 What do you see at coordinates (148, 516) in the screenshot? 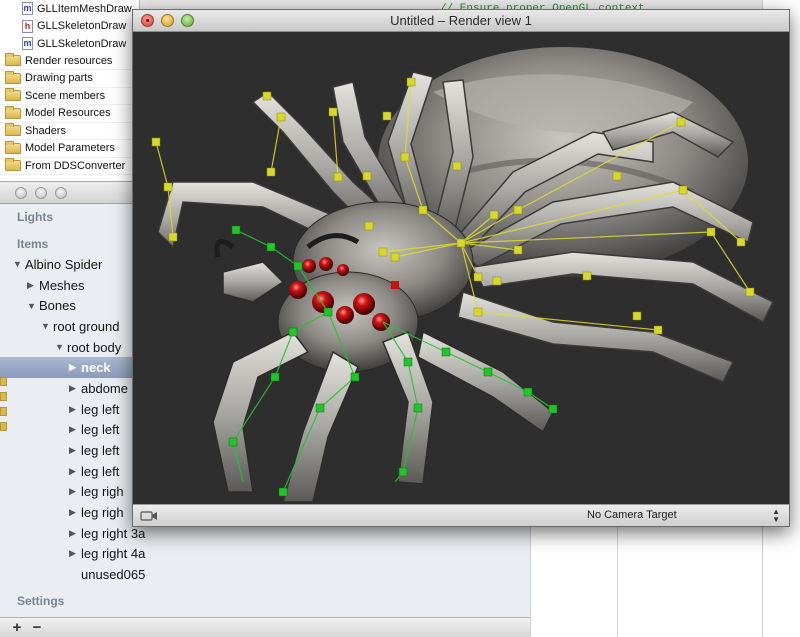
I see `camera-icon` at bounding box center [148, 516].